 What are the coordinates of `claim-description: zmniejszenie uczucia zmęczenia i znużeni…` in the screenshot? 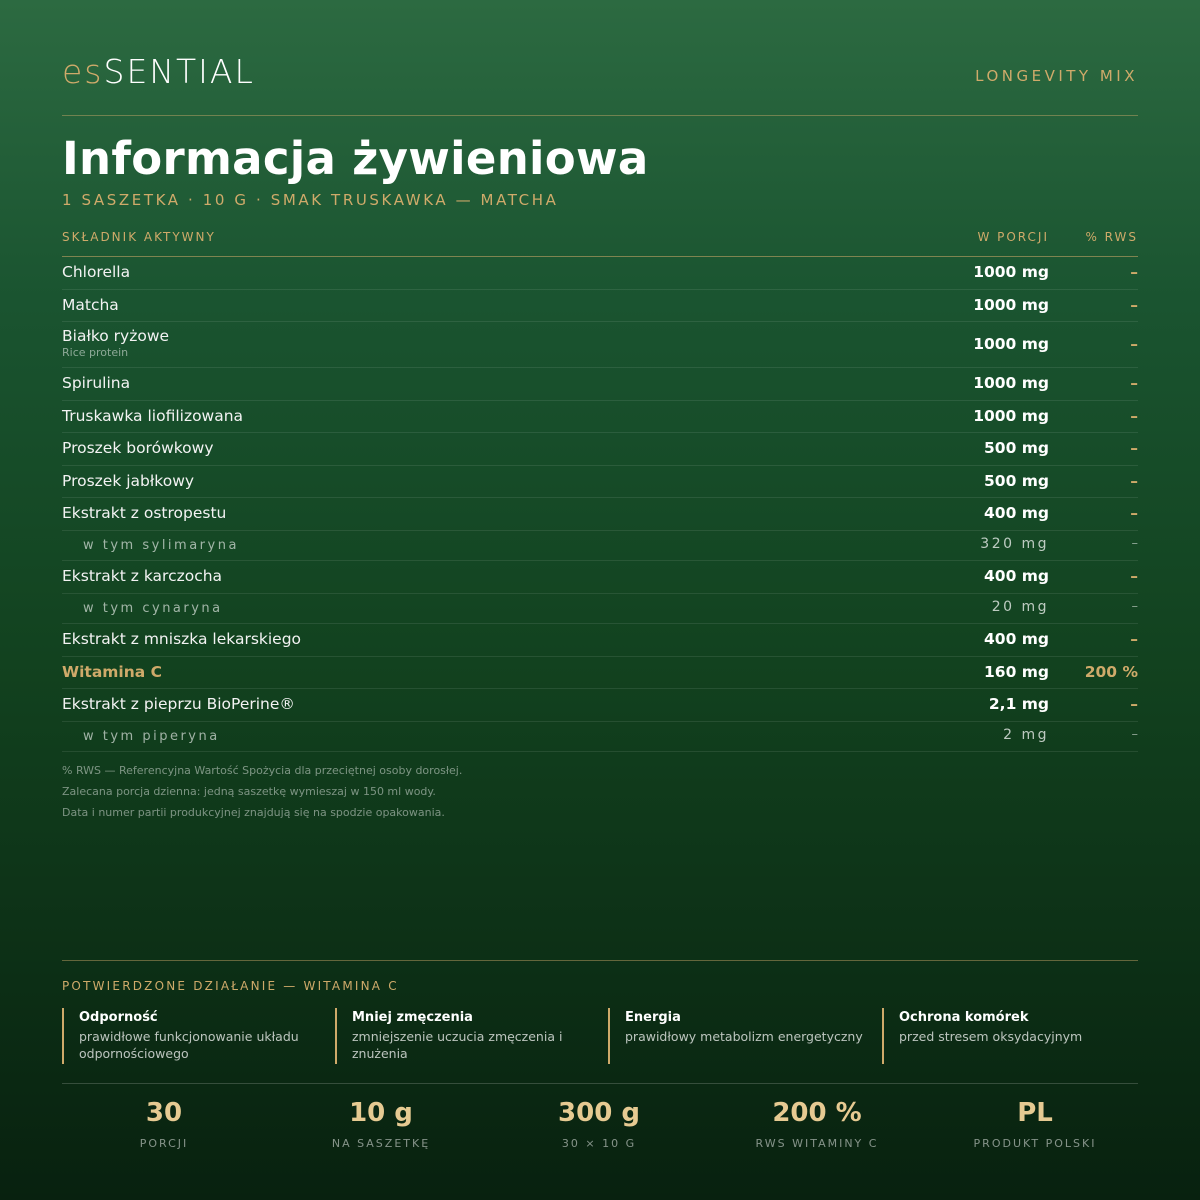 It's located at (457, 1045).